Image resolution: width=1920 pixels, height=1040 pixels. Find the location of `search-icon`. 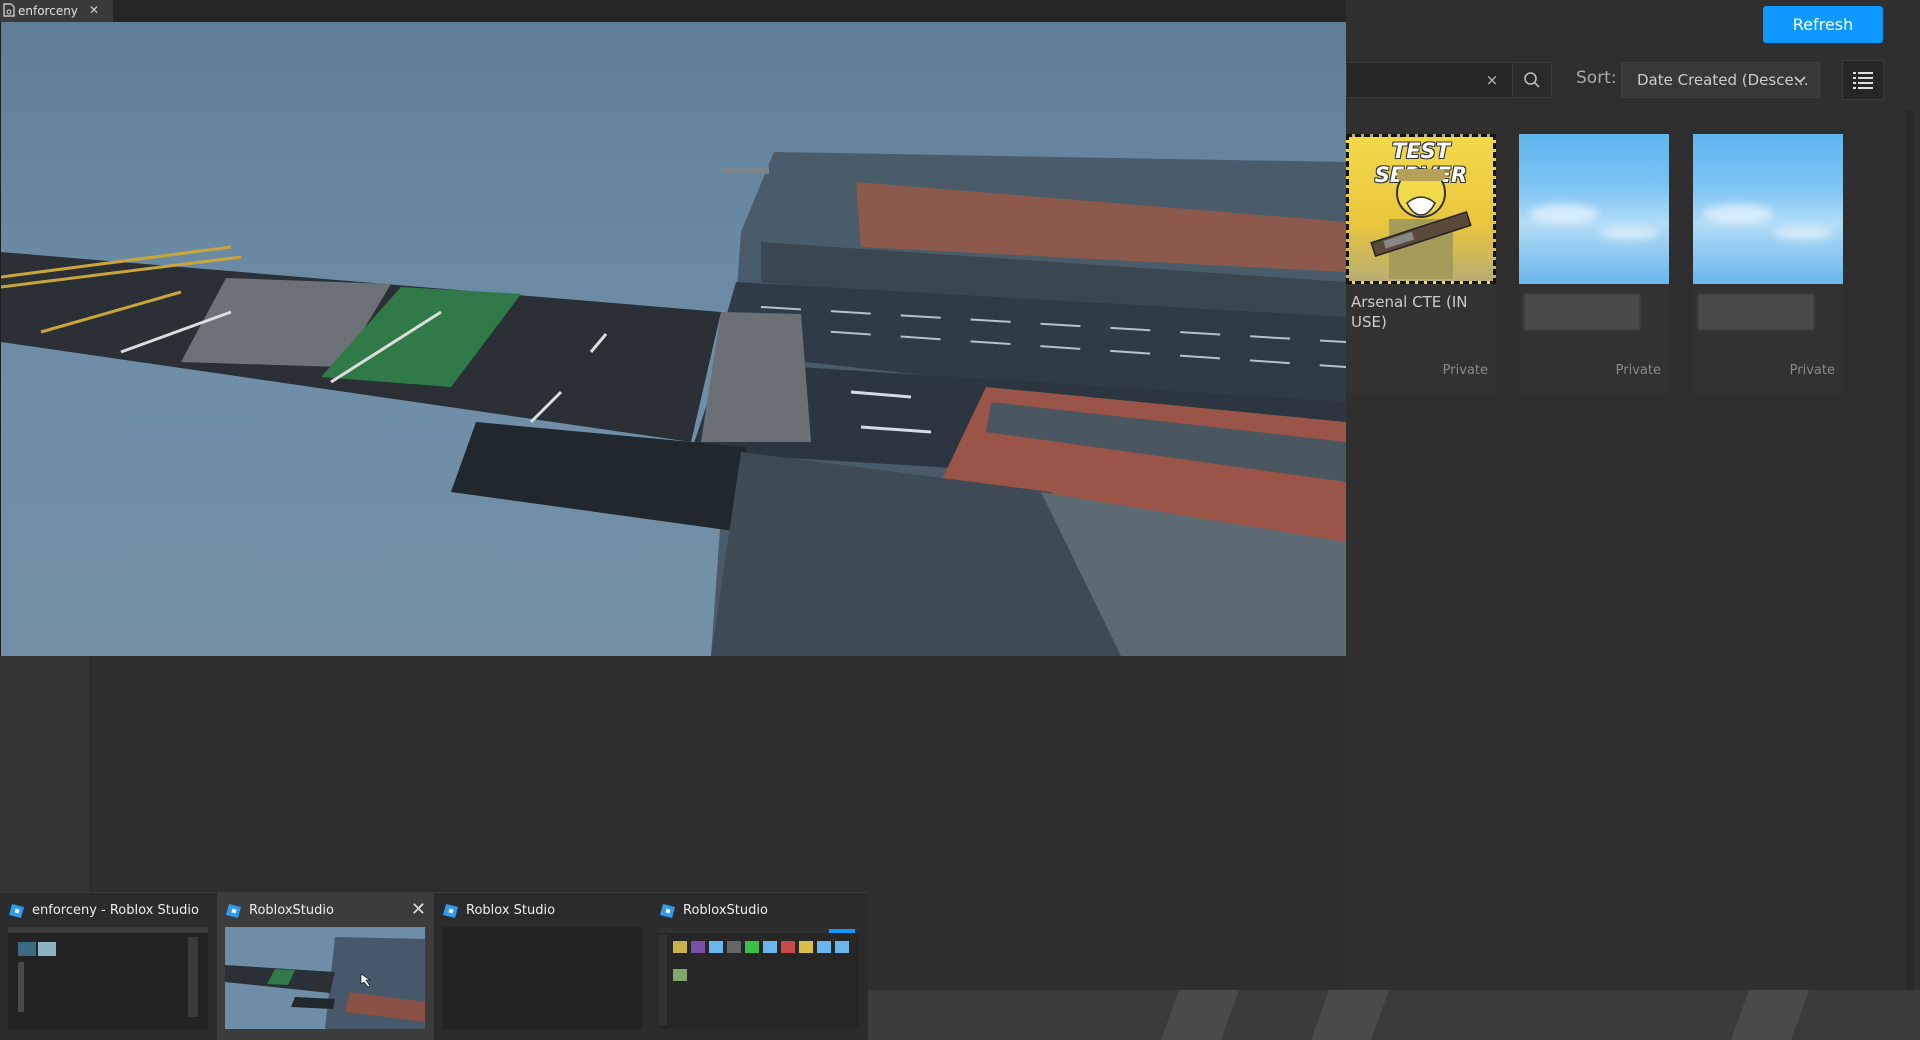

search-icon is located at coordinates (1532, 80).